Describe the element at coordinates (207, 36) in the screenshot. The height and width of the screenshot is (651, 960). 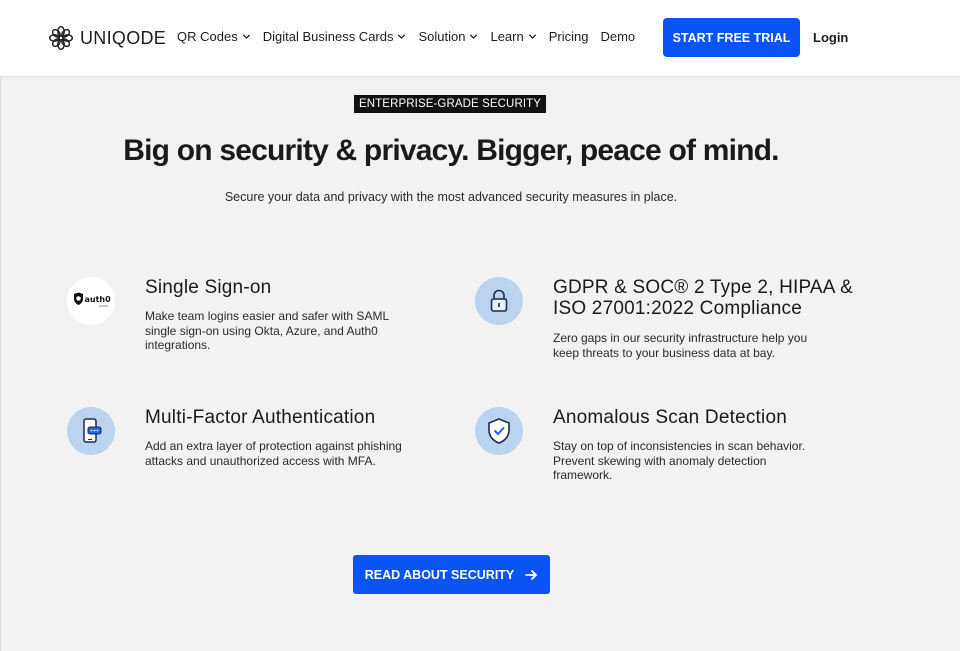
I see `nav-label: QR Codes` at that location.